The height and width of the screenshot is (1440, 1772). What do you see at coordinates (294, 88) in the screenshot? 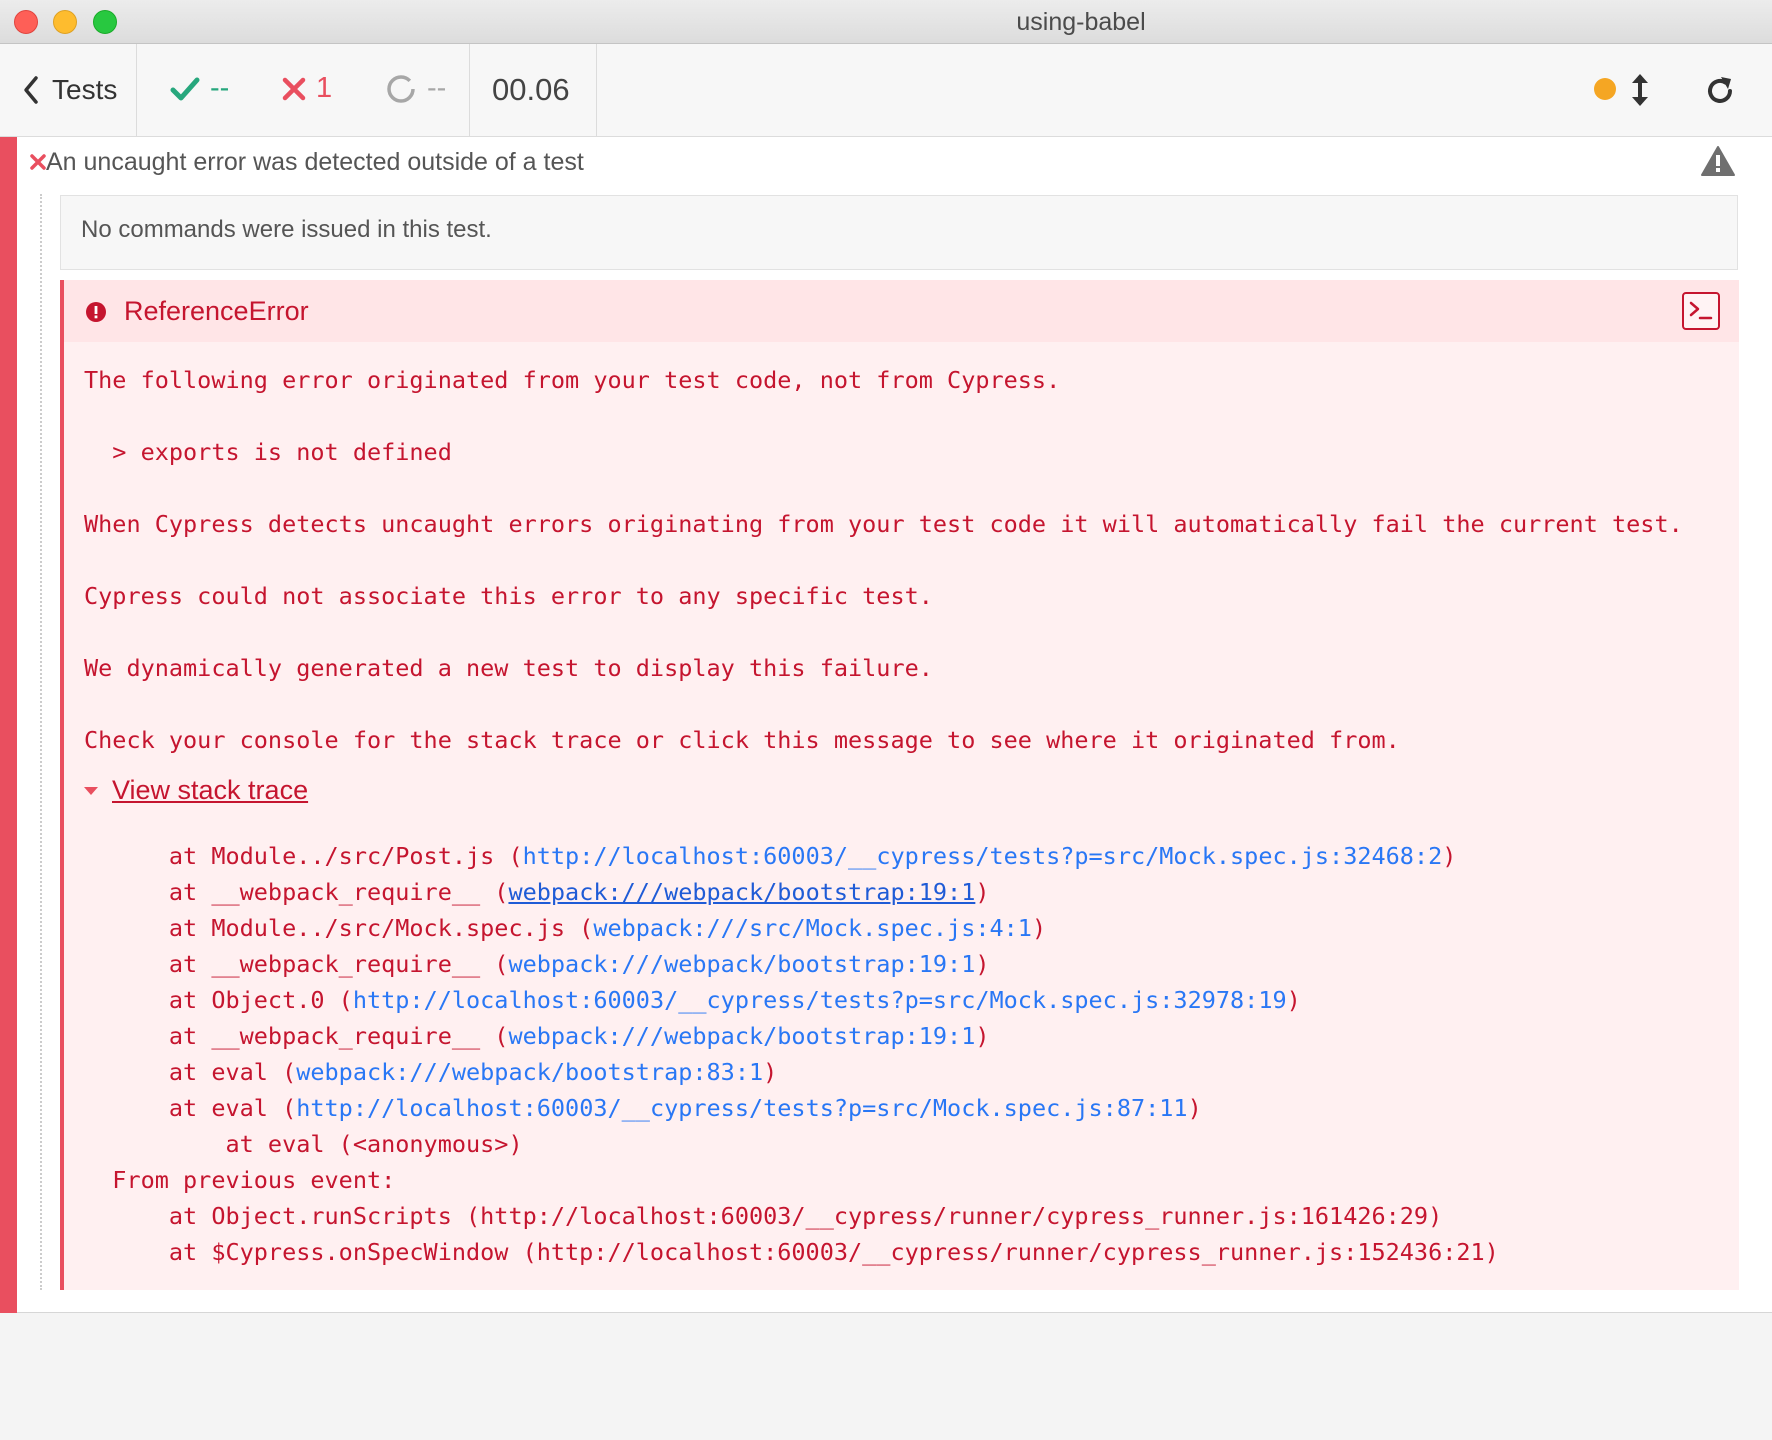
I see `x-icon` at bounding box center [294, 88].